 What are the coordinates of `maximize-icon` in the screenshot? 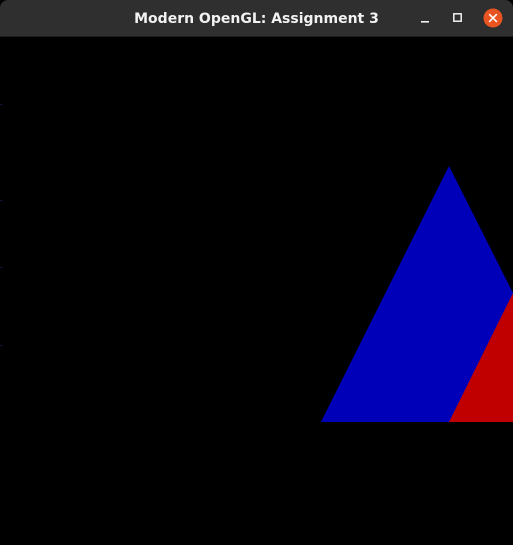 It's located at (457, 17).